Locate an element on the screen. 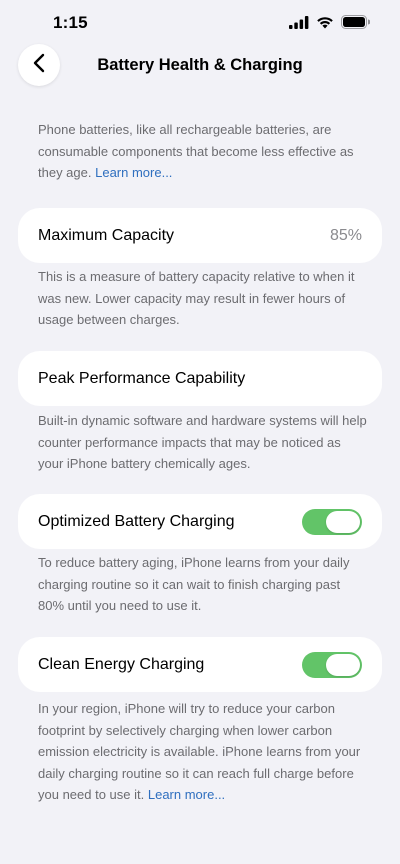 This screenshot has width=400, height=864. status-icons is located at coordinates (329, 22).